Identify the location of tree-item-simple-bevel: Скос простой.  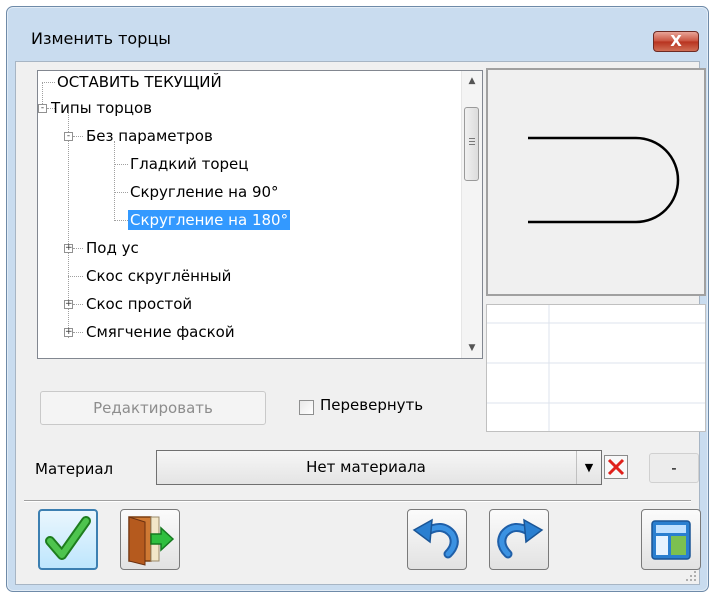
(139, 304).